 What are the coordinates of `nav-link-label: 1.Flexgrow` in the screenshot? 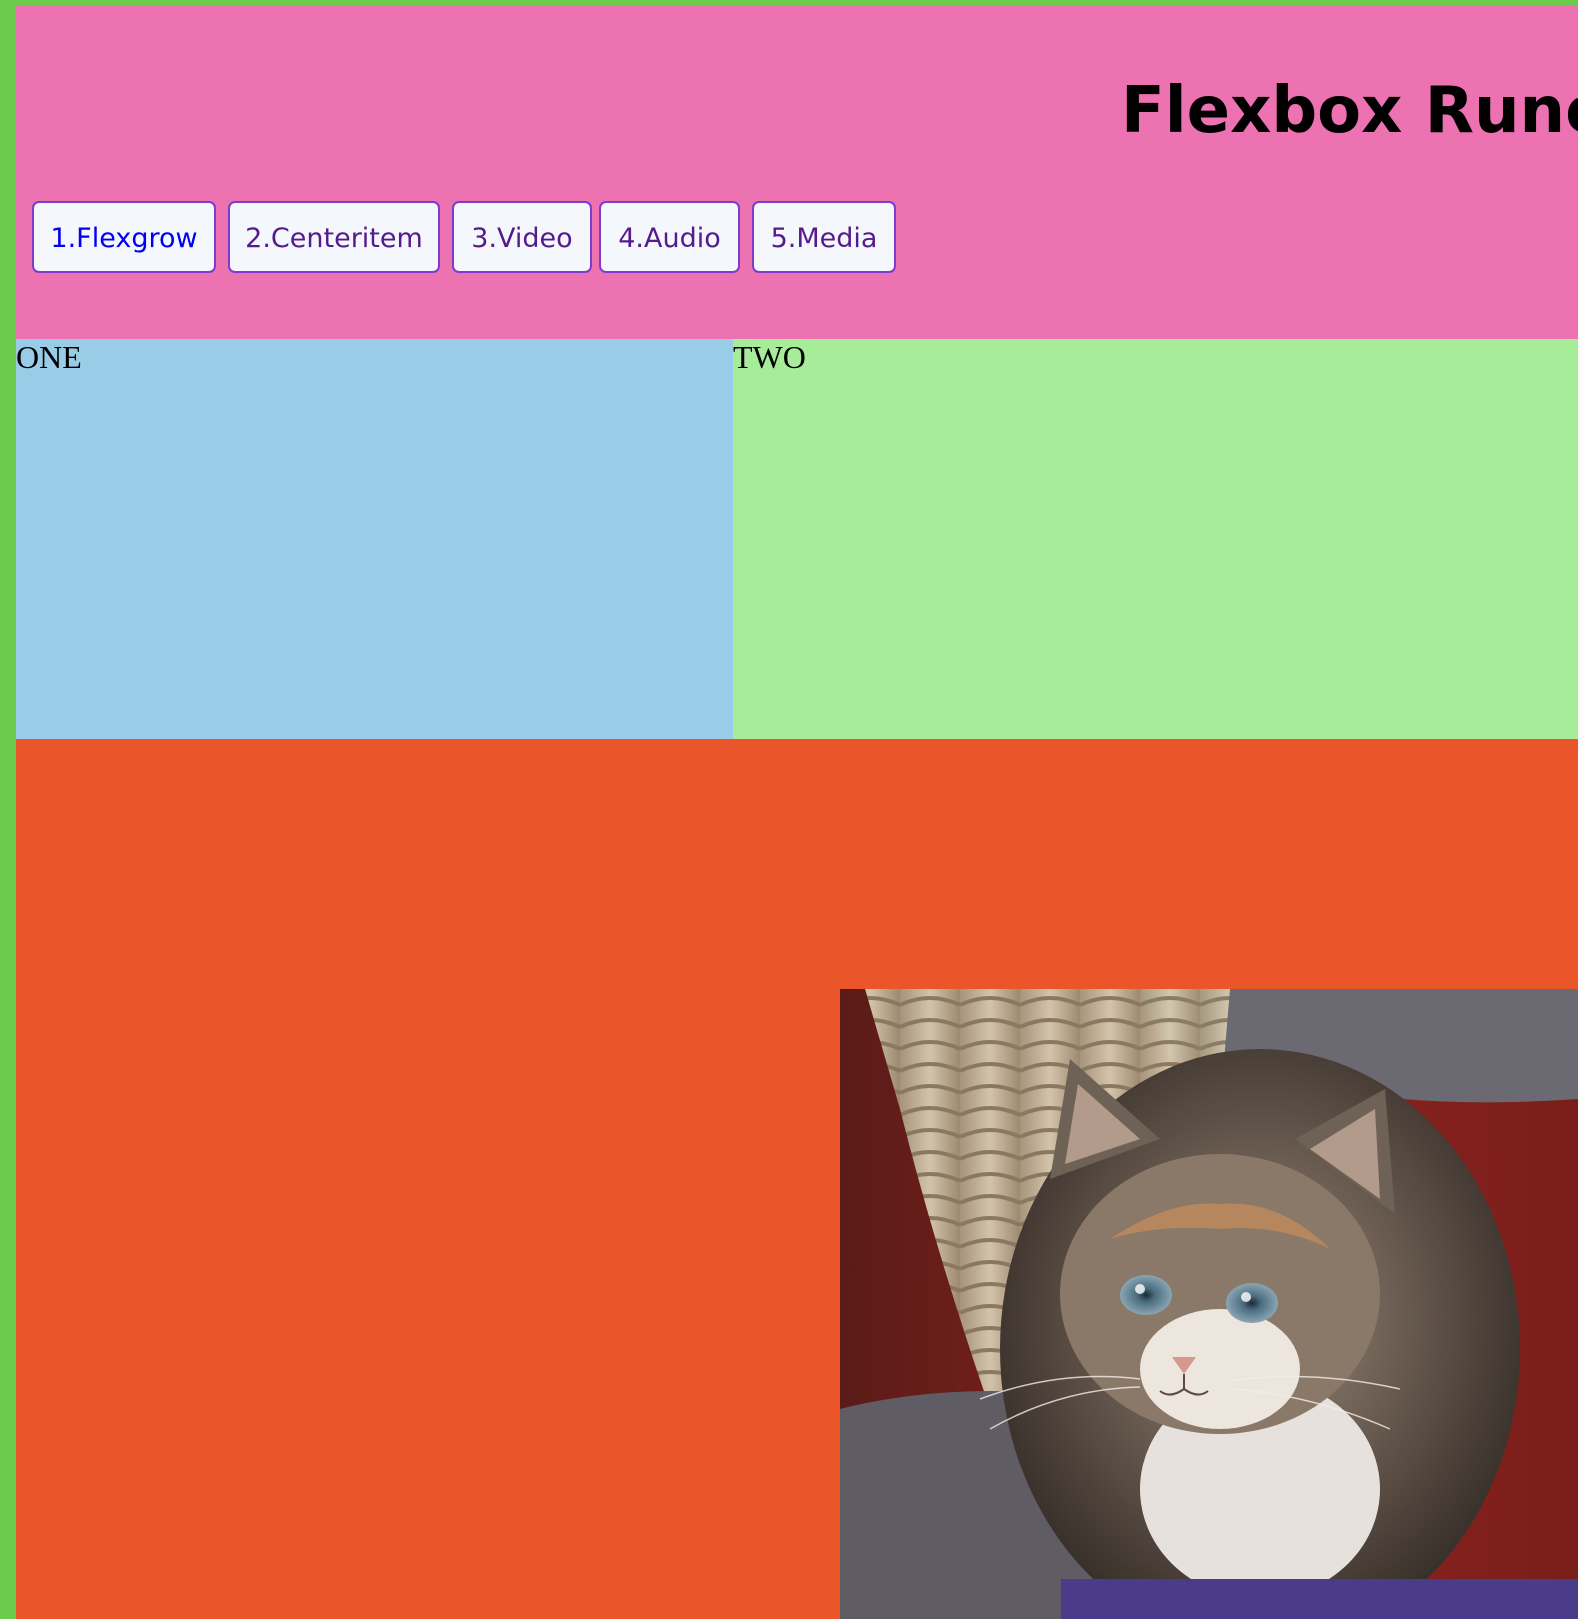 It's located at (124, 238).